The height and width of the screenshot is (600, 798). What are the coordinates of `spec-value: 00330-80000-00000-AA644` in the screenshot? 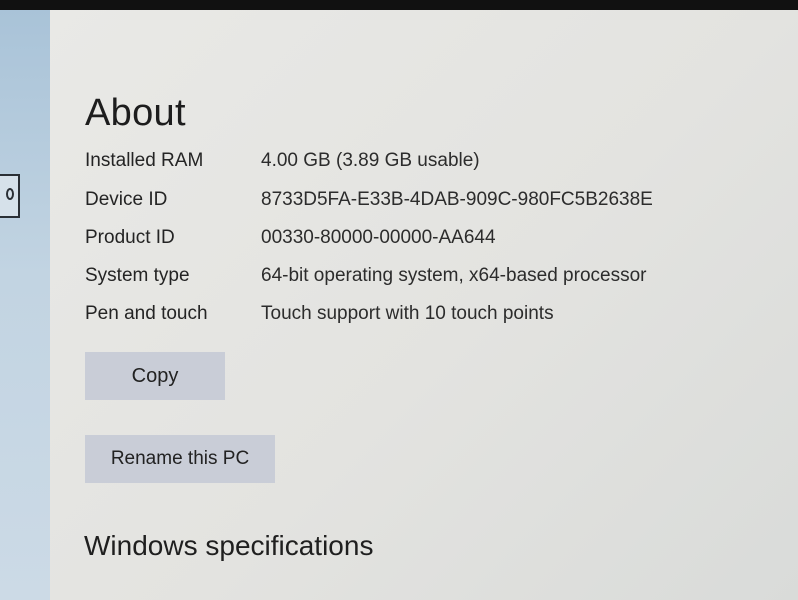 It's located at (378, 237).